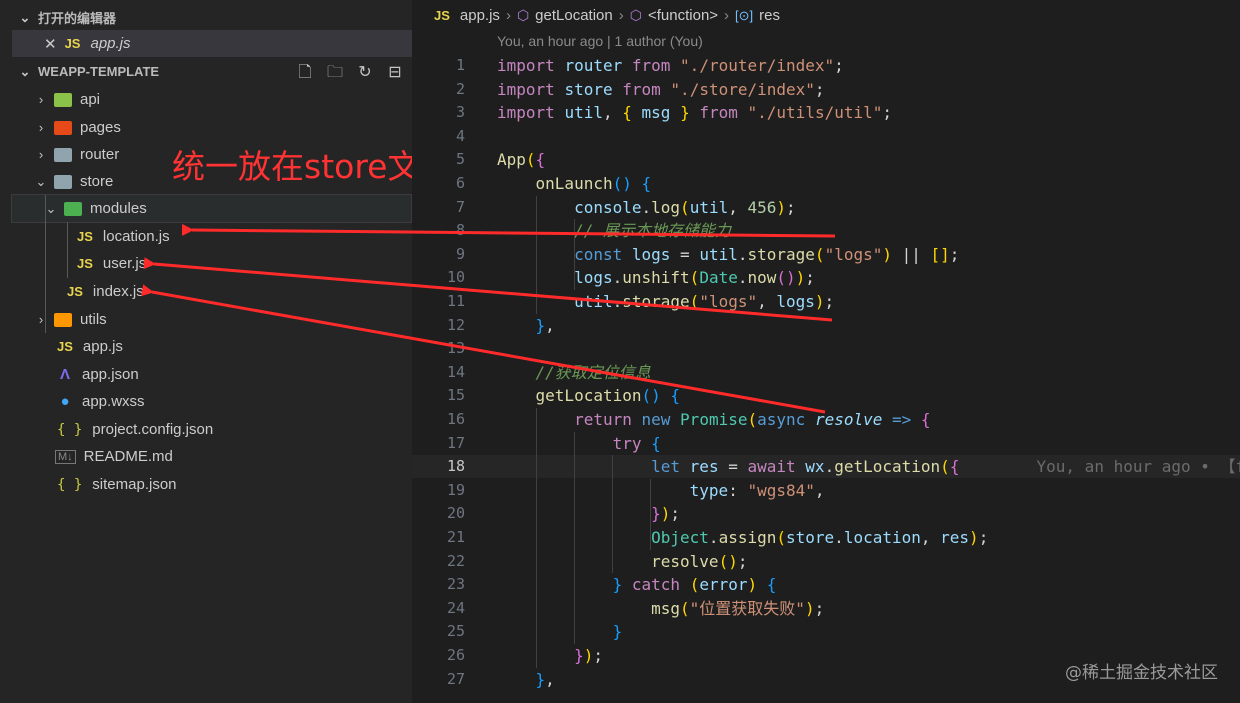 The height and width of the screenshot is (703, 1240). Describe the element at coordinates (128, 456) in the screenshot. I see `tree-item-label: README.md` at that location.